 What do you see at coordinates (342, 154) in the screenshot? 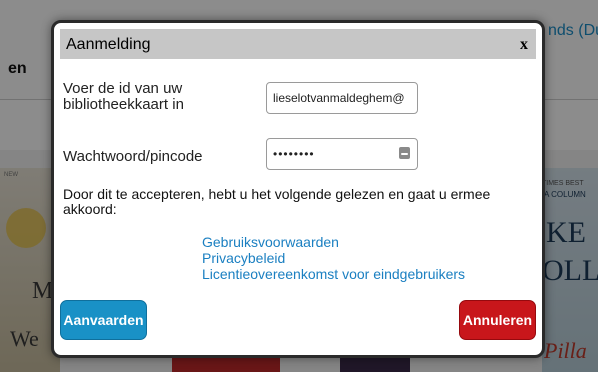
I see `pin-input` at bounding box center [342, 154].